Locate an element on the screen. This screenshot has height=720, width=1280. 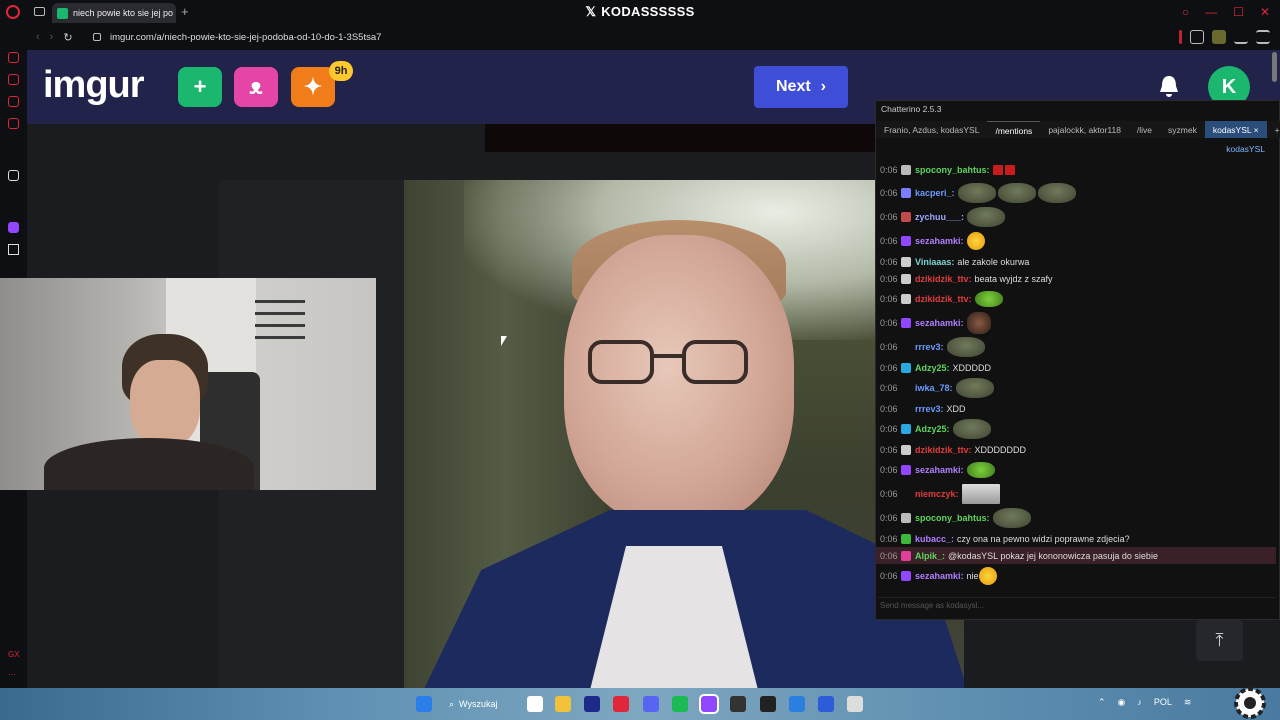
chat-message: 0:06 Adzy25: is located at coordinates (1078, 429).